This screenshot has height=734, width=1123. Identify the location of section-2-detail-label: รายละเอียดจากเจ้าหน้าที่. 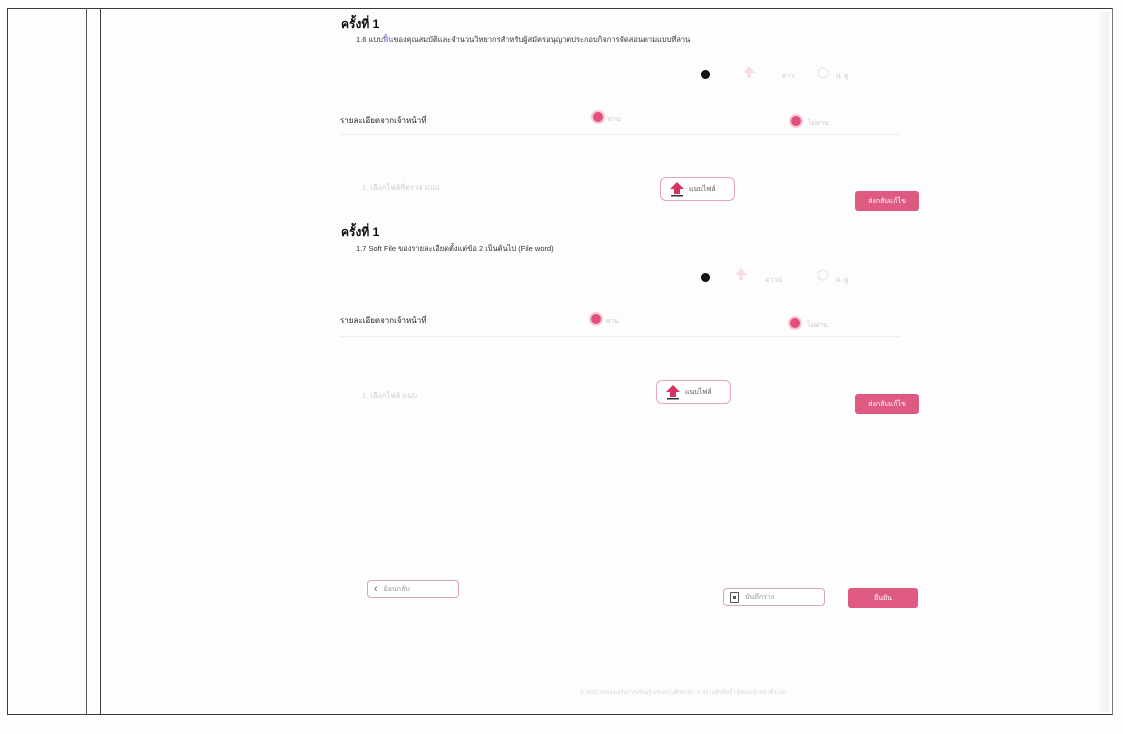
(383, 320).